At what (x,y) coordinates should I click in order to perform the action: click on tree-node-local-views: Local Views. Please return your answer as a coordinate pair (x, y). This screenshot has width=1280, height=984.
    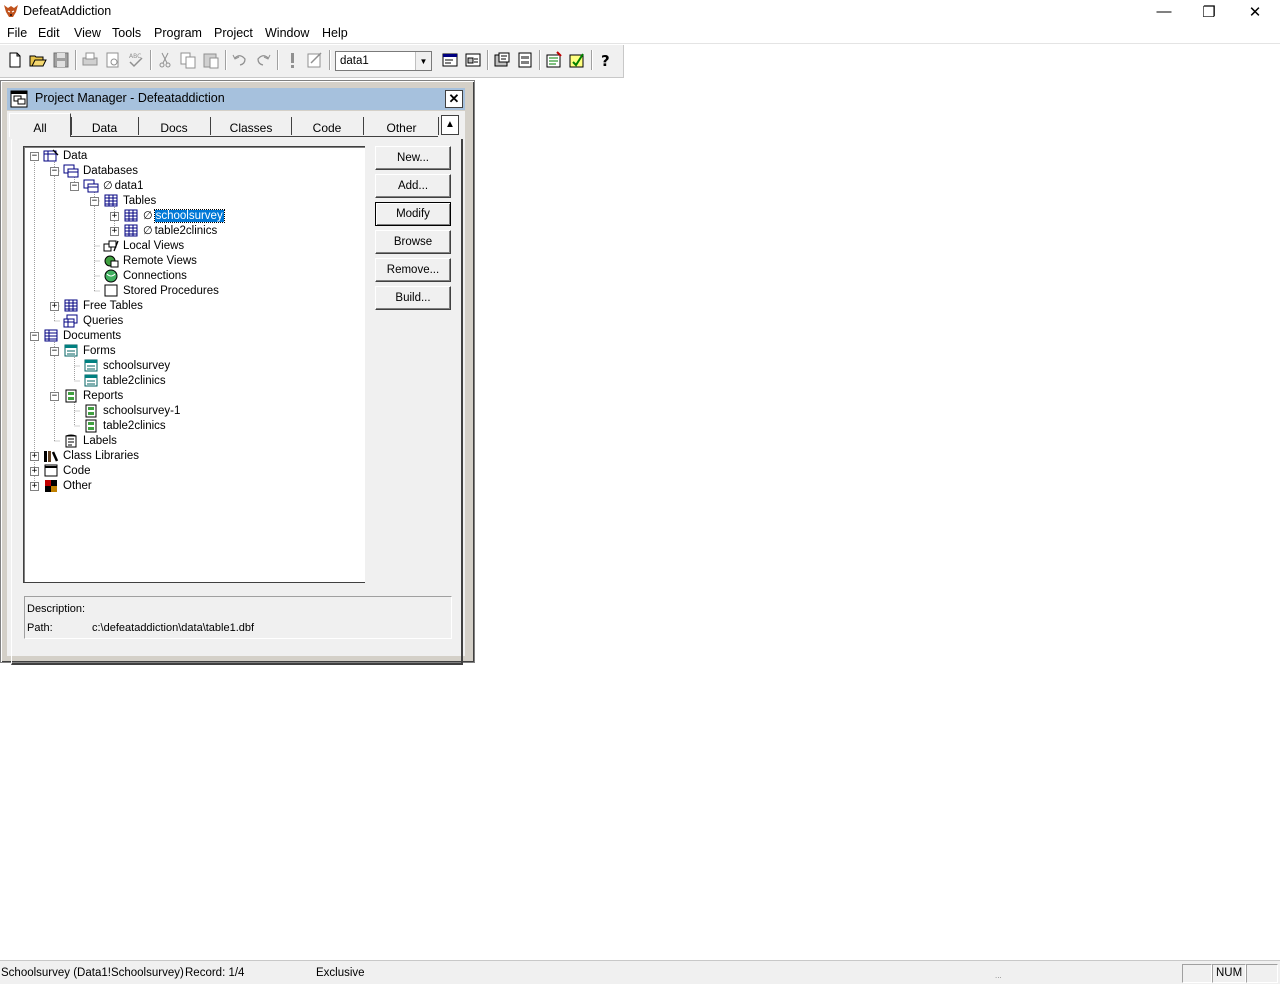
    Looking at the image, I should click on (143, 245).